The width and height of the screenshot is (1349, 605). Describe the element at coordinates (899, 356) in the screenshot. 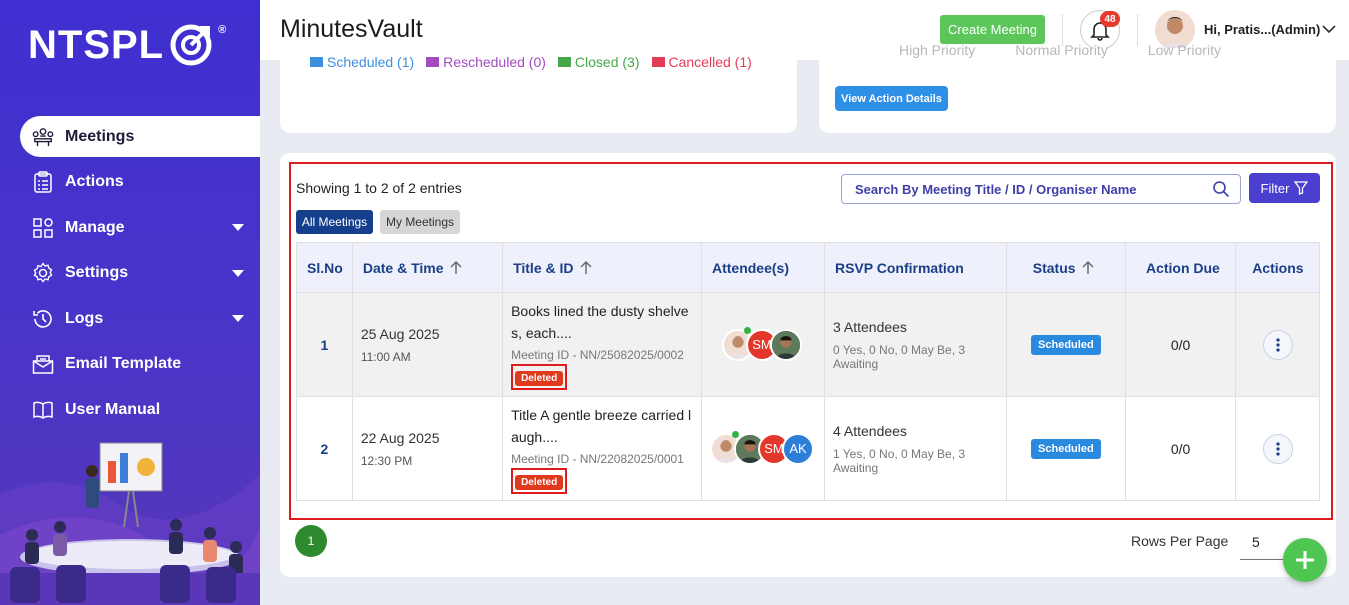

I see `rsvp-detail: 0 Yes, 0 No, 0 May Be, 3 Awaiting` at that location.